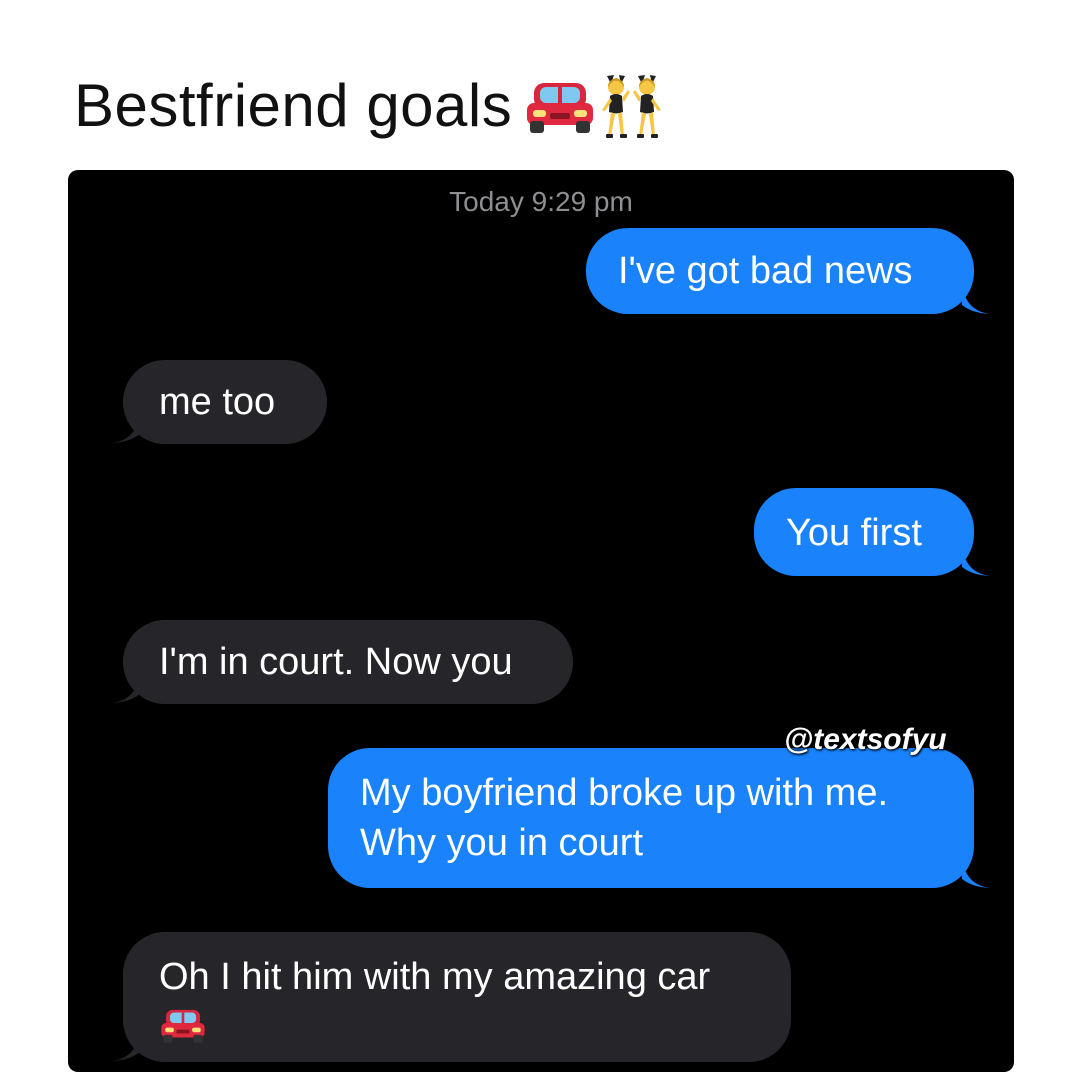 This screenshot has height=1080, width=1080. I want to click on watermark: @textsofyu, so click(865, 739).